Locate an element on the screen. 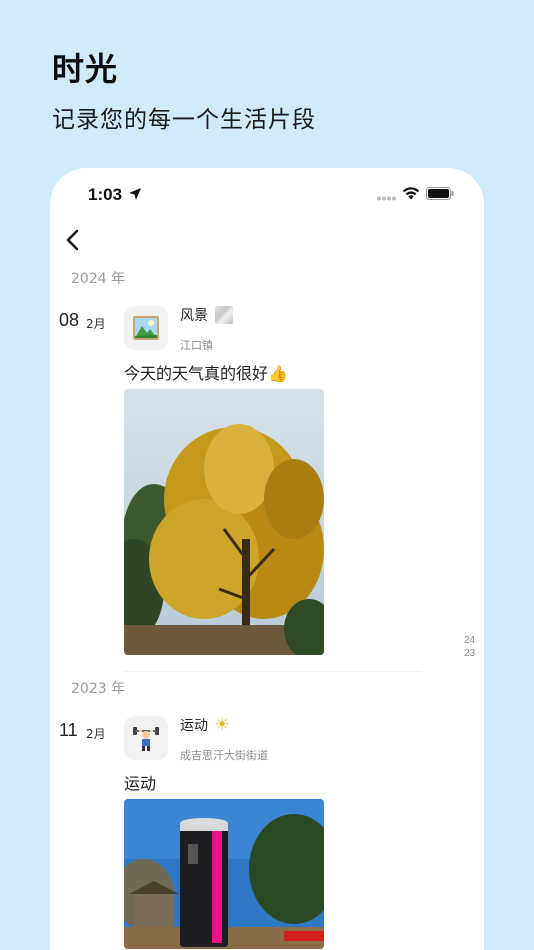 The height and width of the screenshot is (950, 534). entry-text: 今天的天气真的很好👍 is located at coordinates (206, 373).